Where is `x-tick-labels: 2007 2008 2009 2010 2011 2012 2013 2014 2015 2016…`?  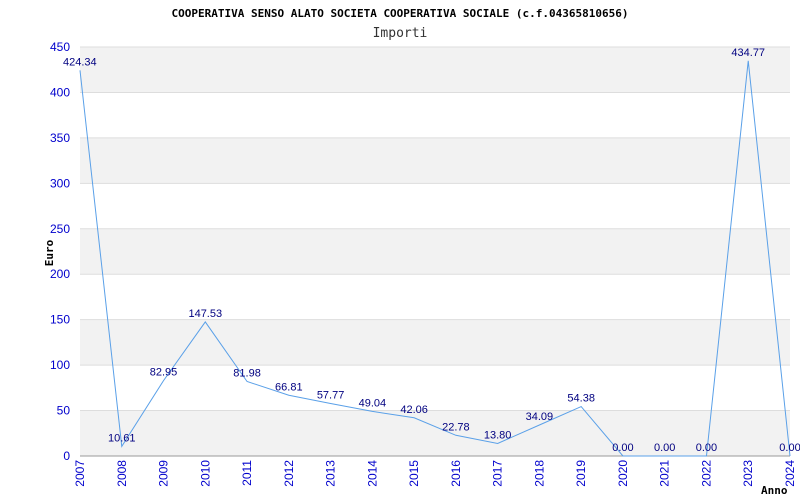
x-tick-labels: 2007 2008 2009 2010 2011 2012 2013 2014 2015 2016… is located at coordinates (435, 473).